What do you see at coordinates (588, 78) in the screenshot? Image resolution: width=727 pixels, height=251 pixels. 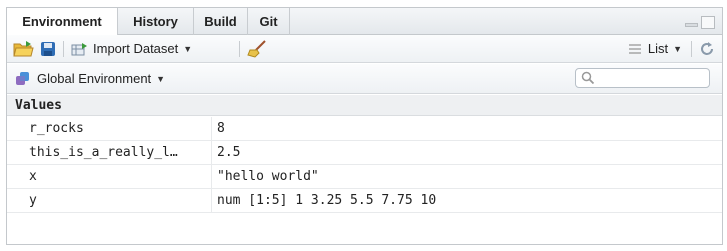 I see `search-icon` at bounding box center [588, 78].